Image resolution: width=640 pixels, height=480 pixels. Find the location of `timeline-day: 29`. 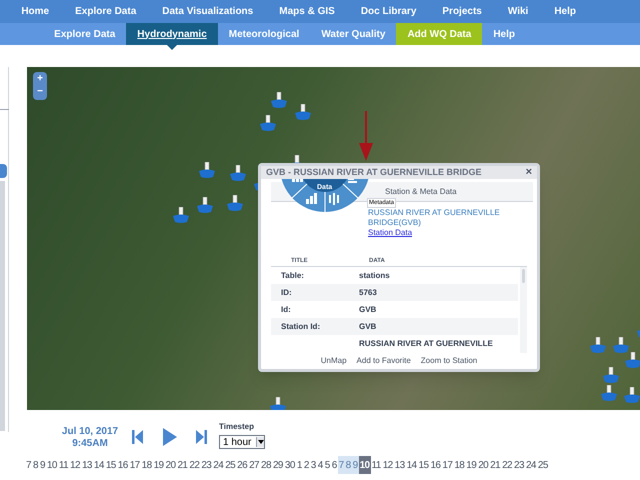

timeline-day: 29 is located at coordinates (278, 465).